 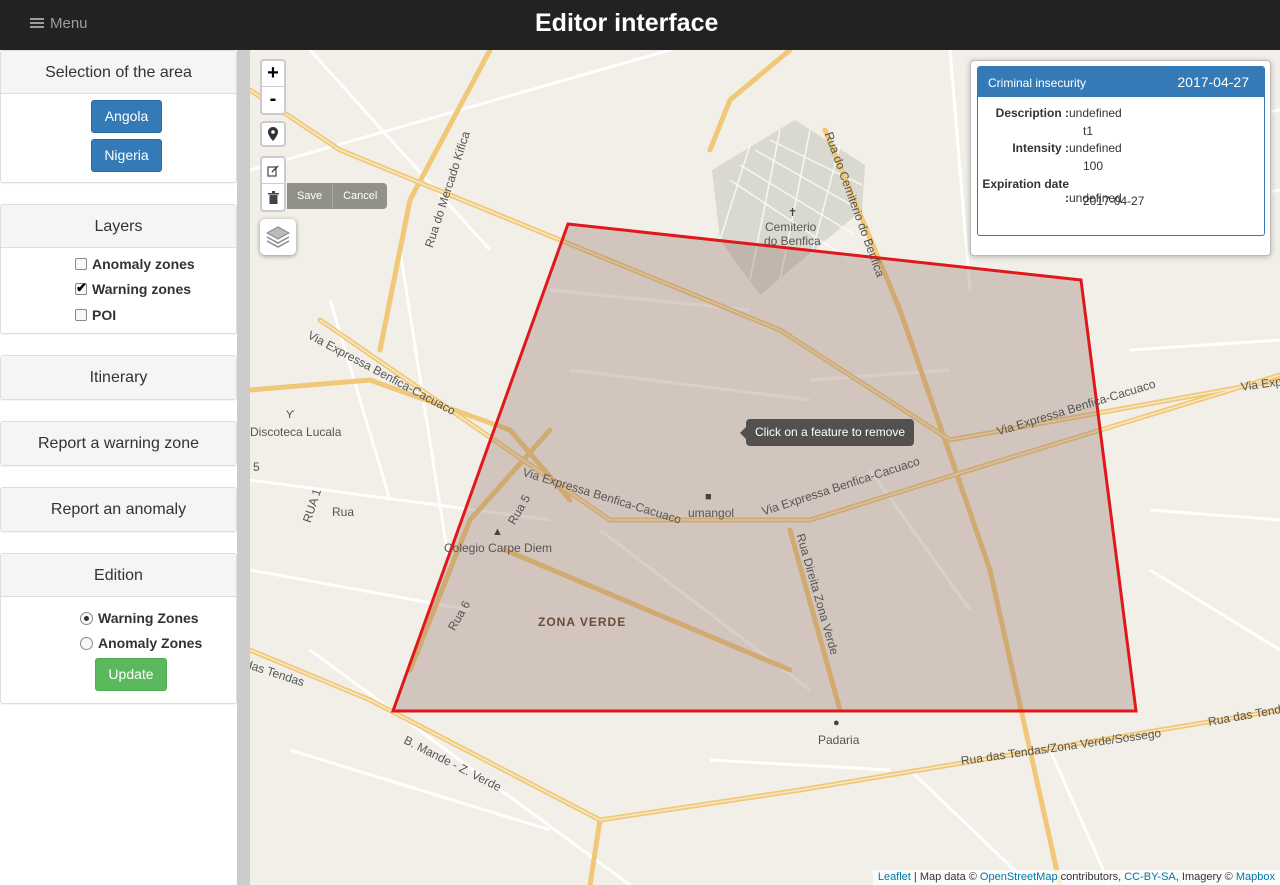 I want to click on expiration-value-2: 2017-04-27, so click(x=1114, y=201).